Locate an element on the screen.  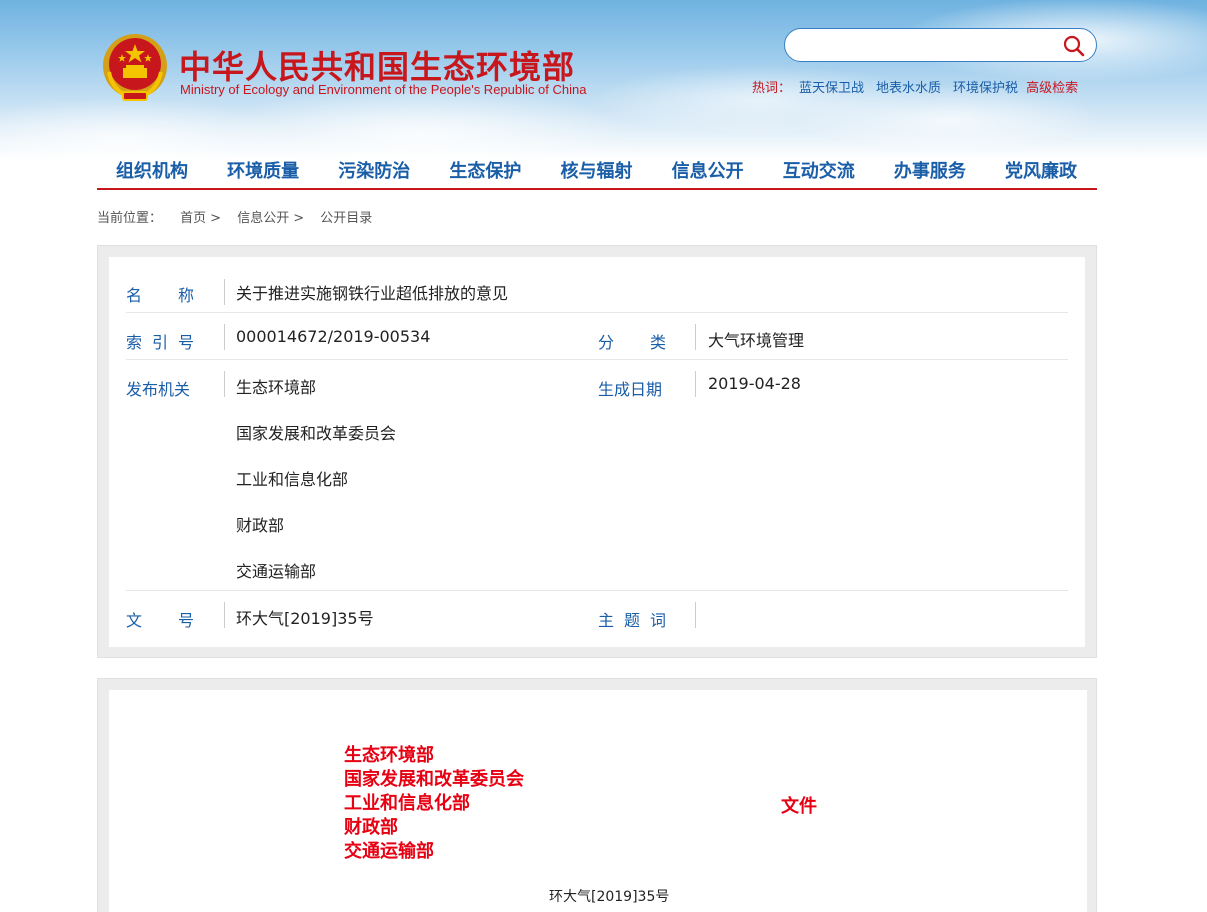
breadcrumb-info-disclosure: 信息公开 is located at coordinates (263, 218).